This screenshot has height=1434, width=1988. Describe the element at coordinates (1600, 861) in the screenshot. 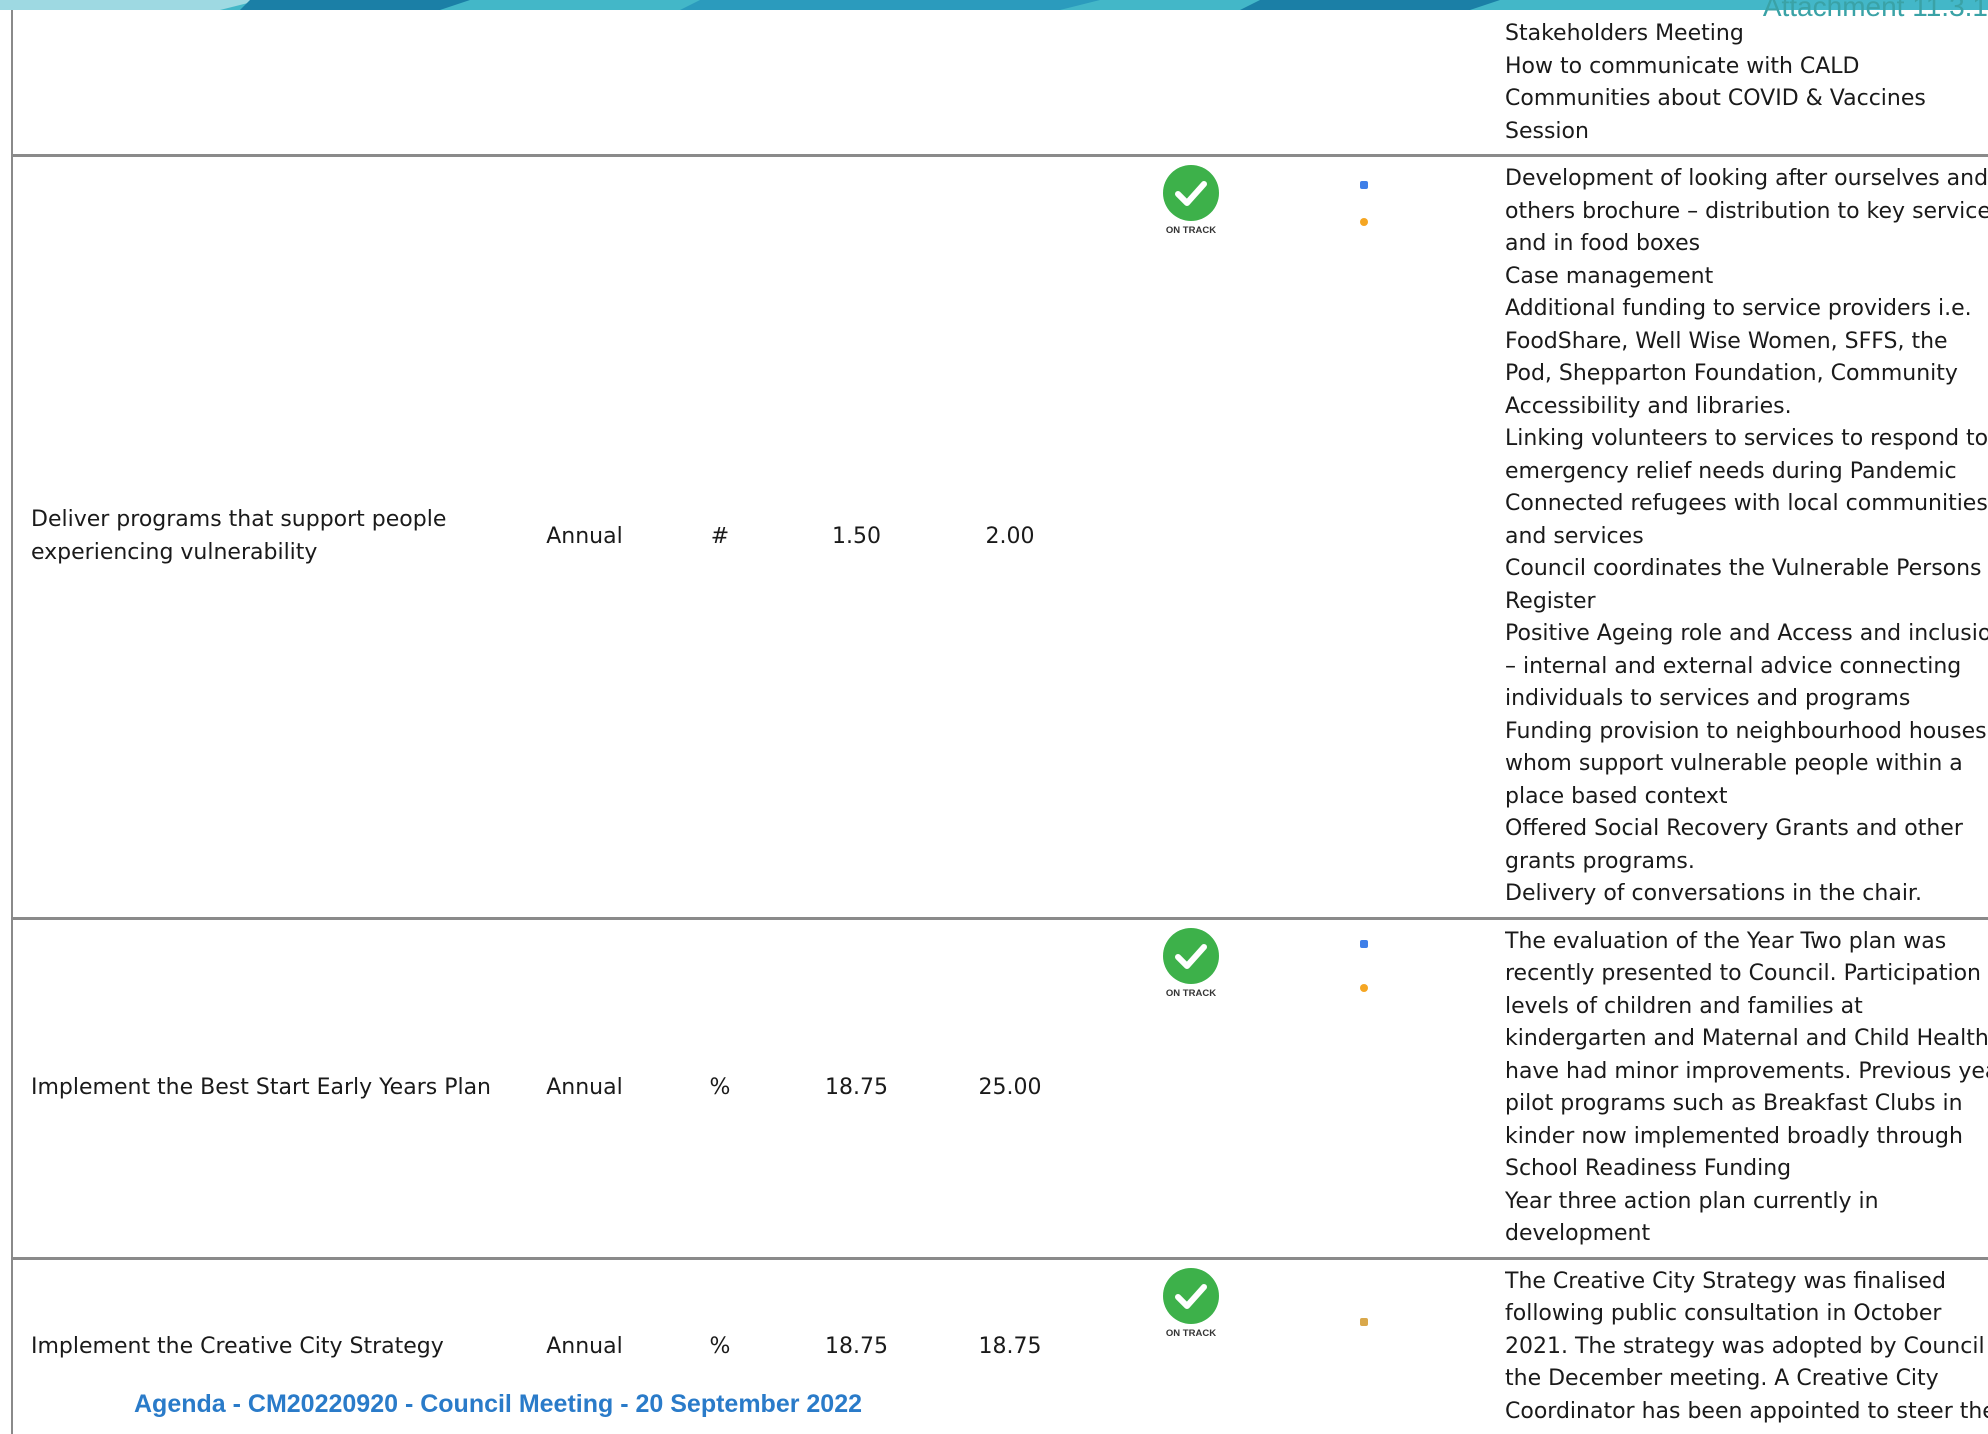

I see `comment-line: grants programs.` at that location.